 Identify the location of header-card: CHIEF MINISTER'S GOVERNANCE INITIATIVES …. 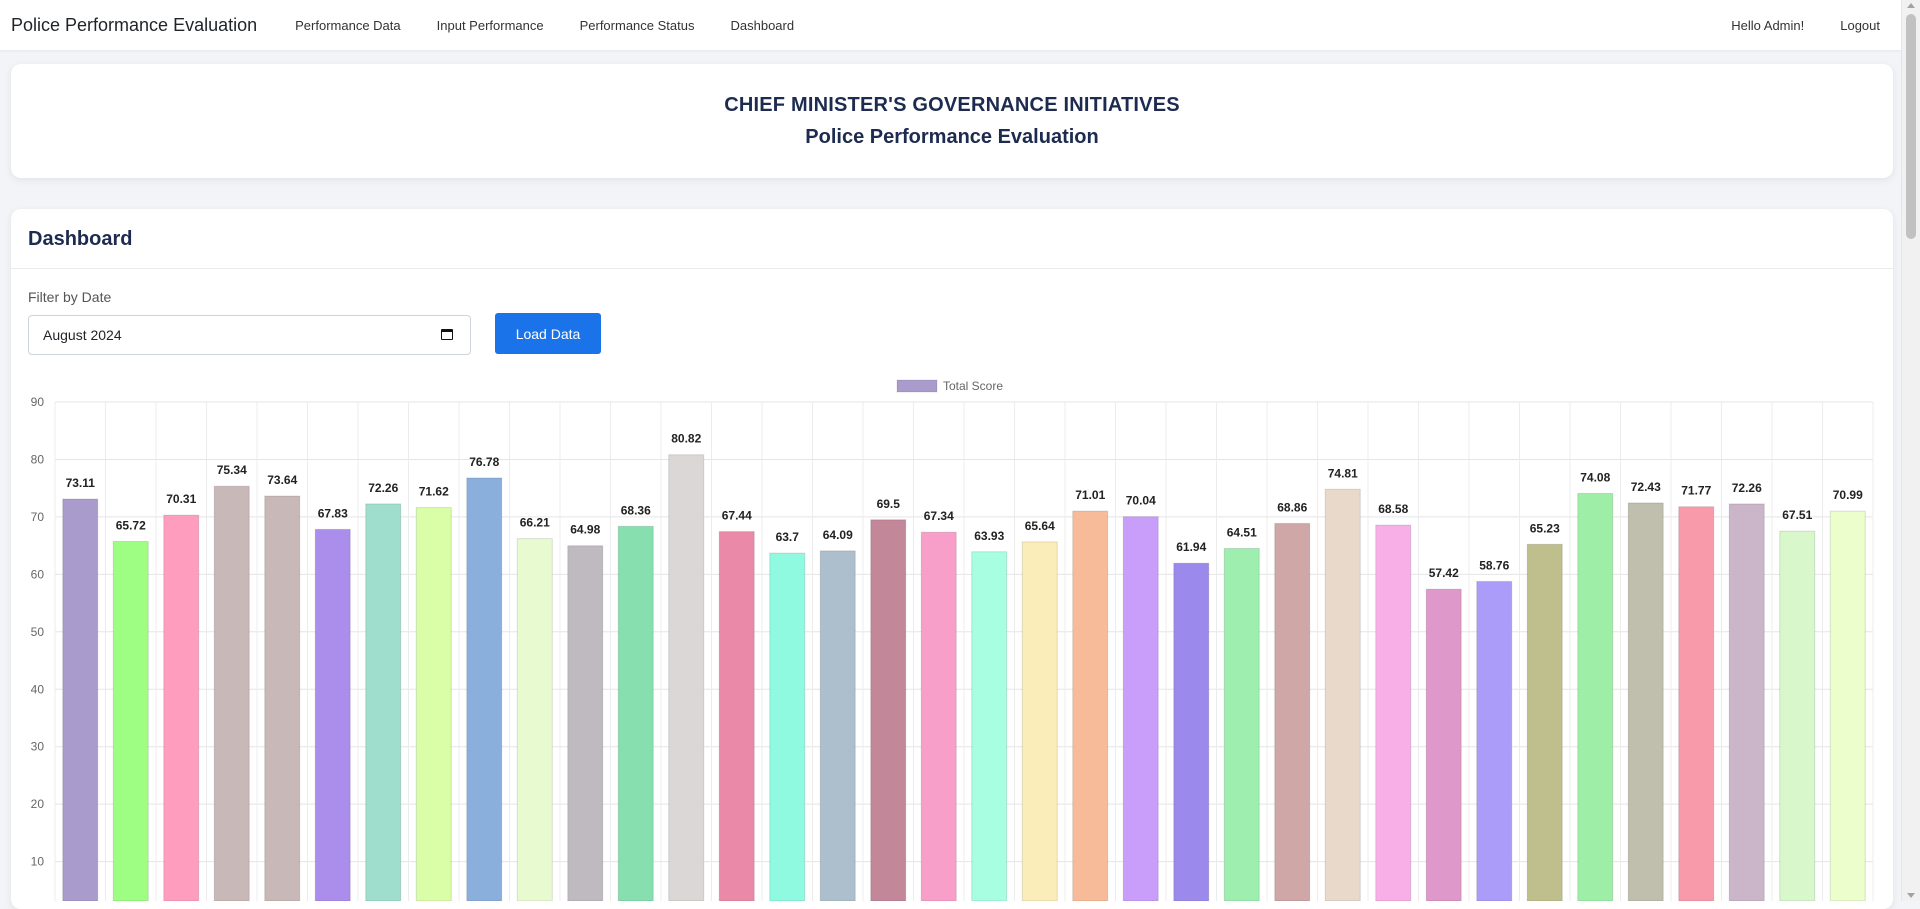
(952, 121).